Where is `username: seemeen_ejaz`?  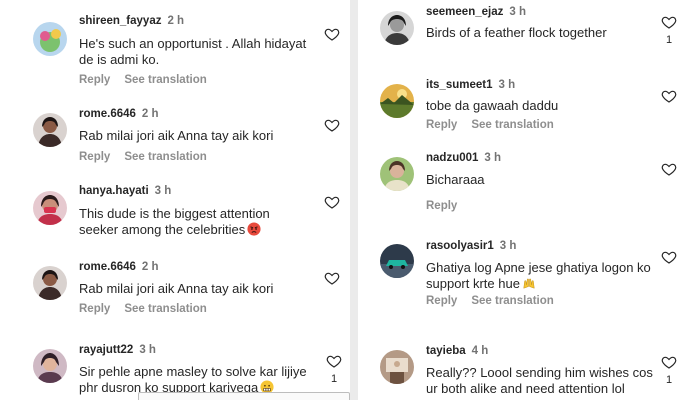 username: seemeen_ejaz is located at coordinates (464, 12).